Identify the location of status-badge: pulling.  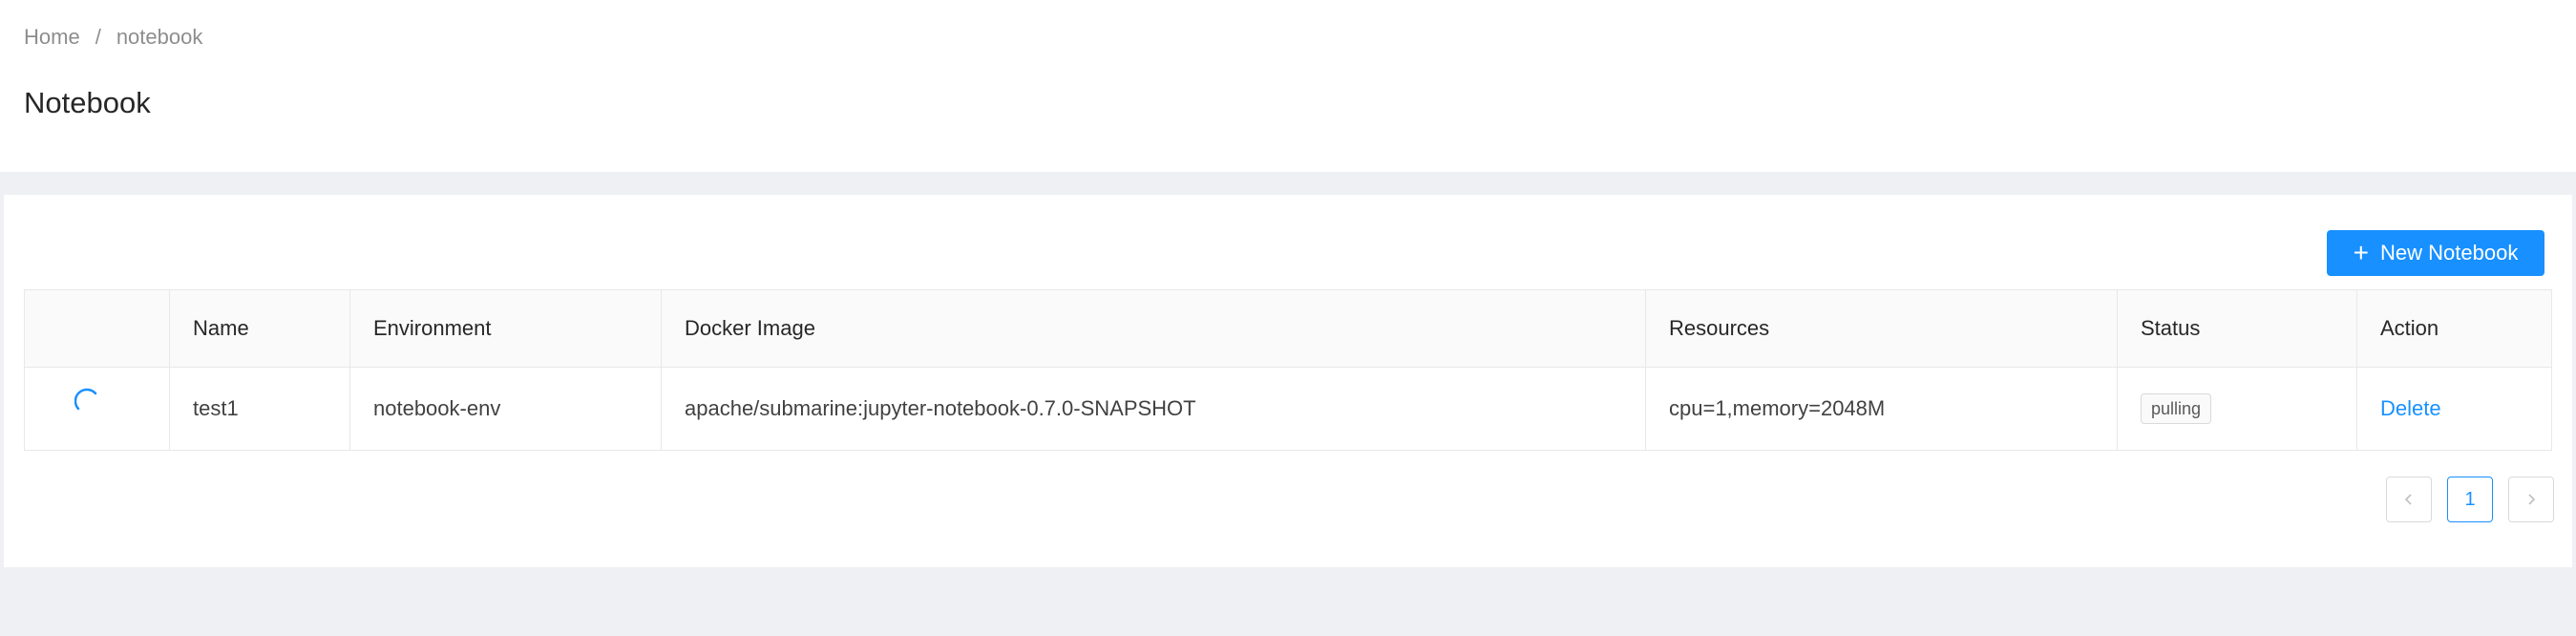
(2176, 409).